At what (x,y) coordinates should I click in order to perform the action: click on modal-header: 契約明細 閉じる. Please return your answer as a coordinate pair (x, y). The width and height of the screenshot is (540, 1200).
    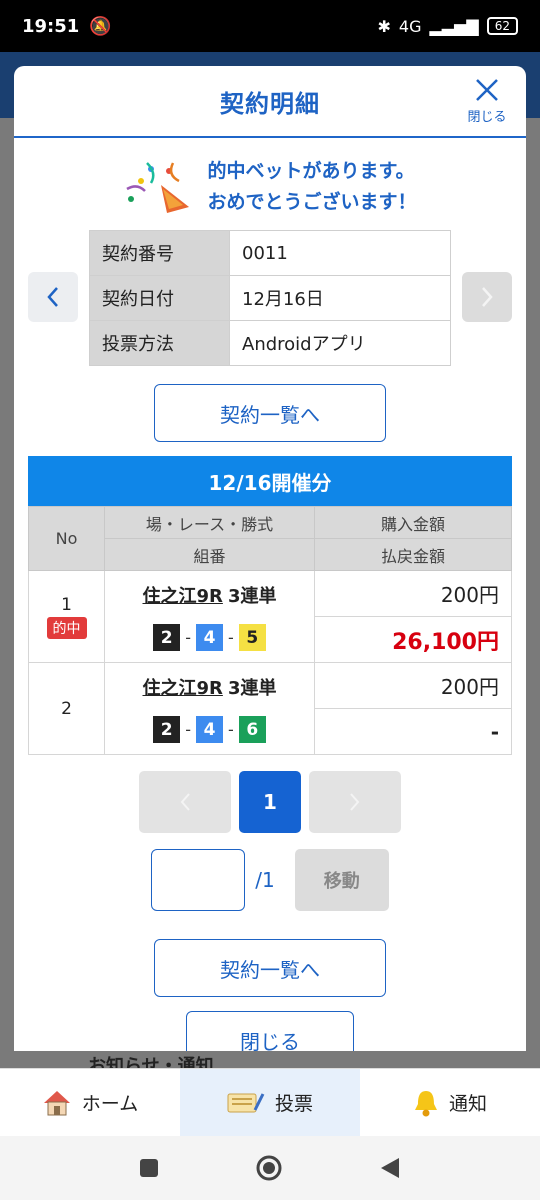
    Looking at the image, I should click on (270, 102).